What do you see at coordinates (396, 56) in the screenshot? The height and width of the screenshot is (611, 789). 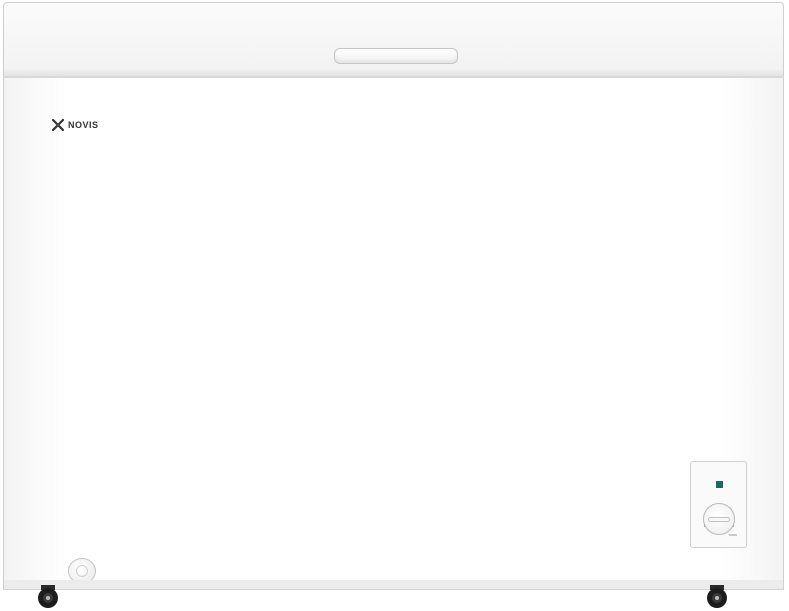 I see `lid-handle-icon` at bounding box center [396, 56].